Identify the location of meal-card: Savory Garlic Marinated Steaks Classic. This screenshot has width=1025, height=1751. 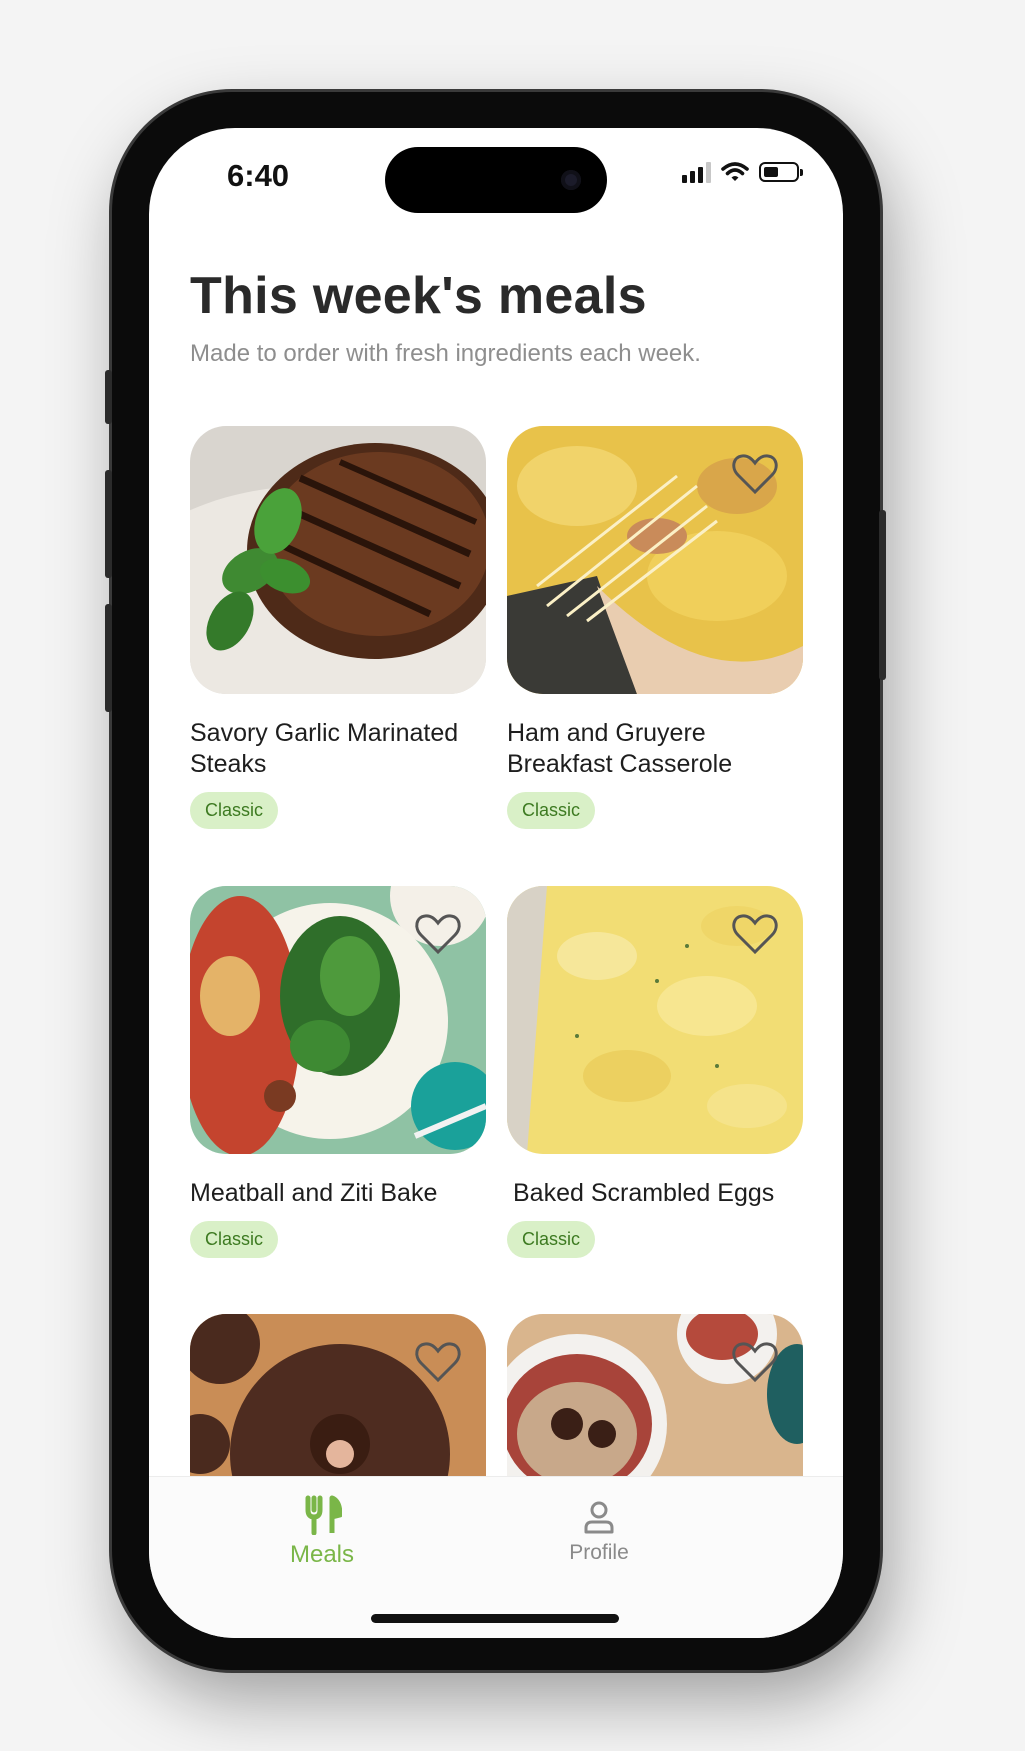
(338, 627).